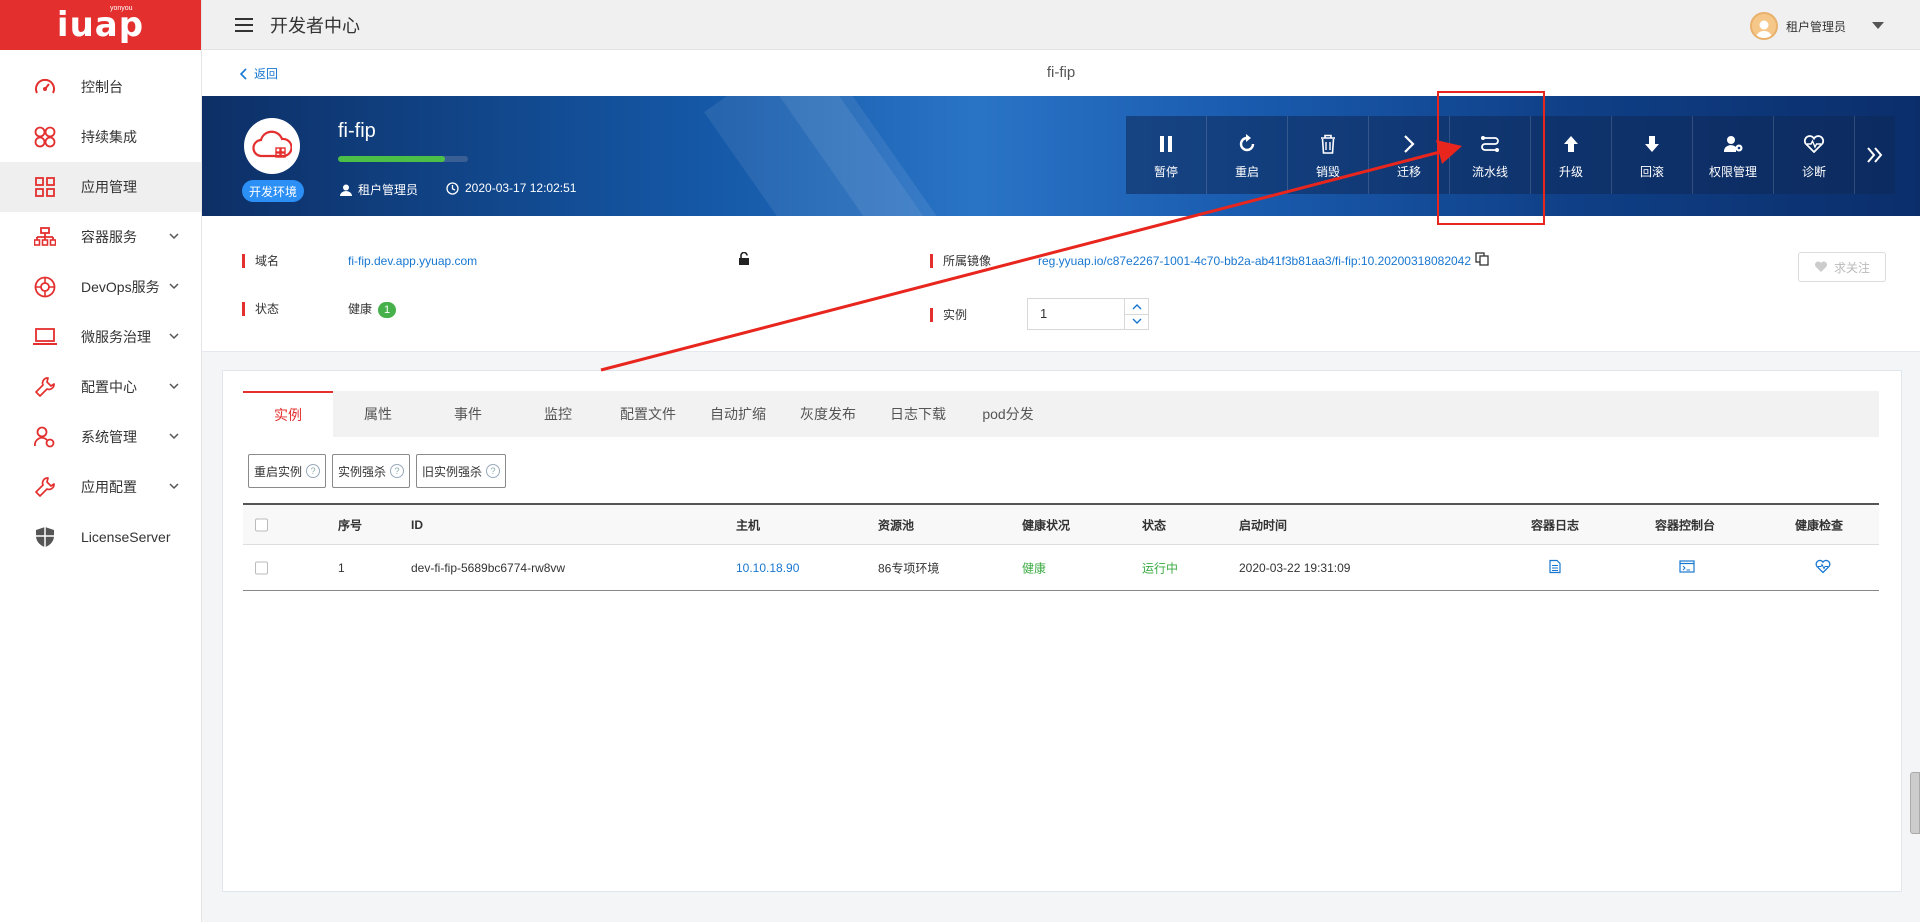  What do you see at coordinates (261, 567) in the screenshot?
I see `row-checkbox` at bounding box center [261, 567].